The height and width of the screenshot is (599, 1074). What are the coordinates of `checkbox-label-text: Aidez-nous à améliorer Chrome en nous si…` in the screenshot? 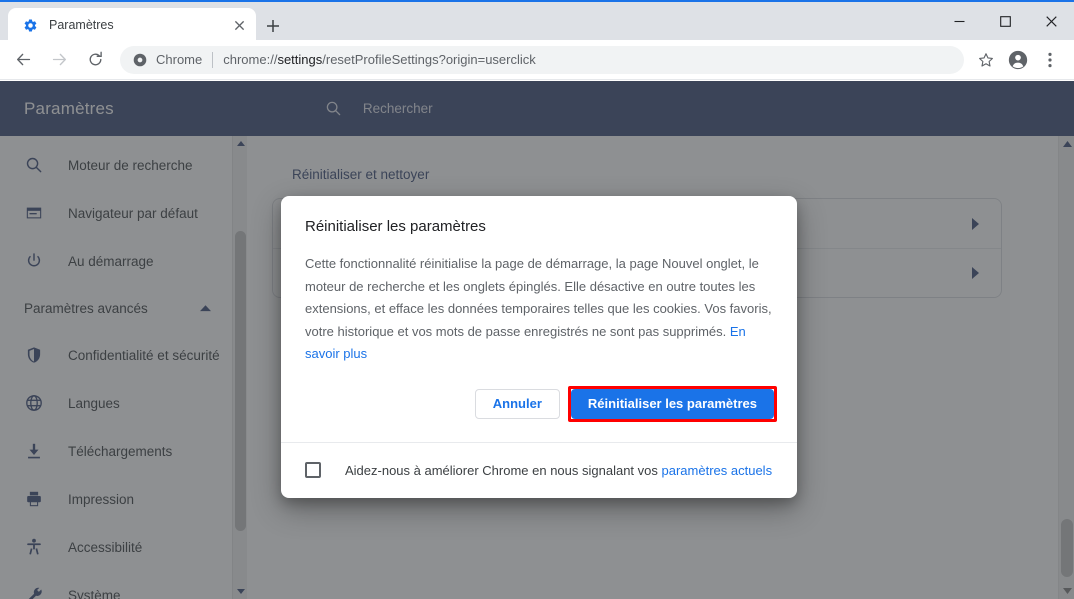 It's located at (503, 470).